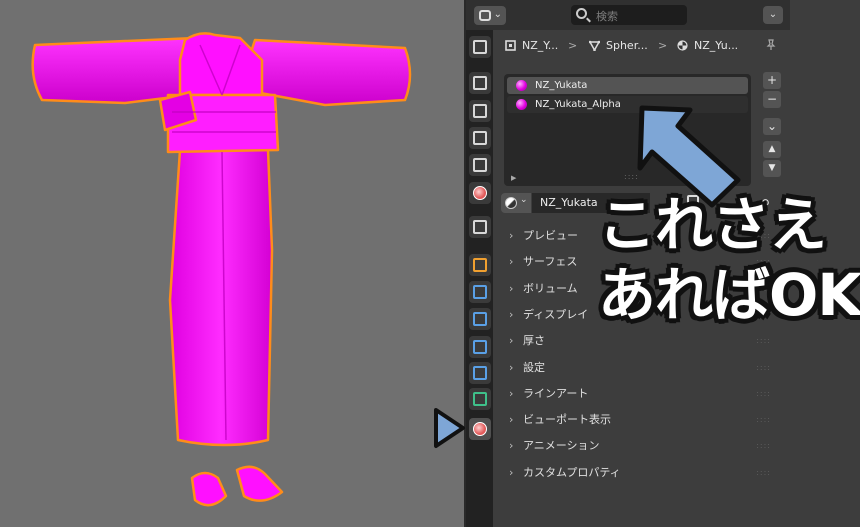 This screenshot has width=860, height=527. I want to click on material-tab-pointer, so click(449, 428).